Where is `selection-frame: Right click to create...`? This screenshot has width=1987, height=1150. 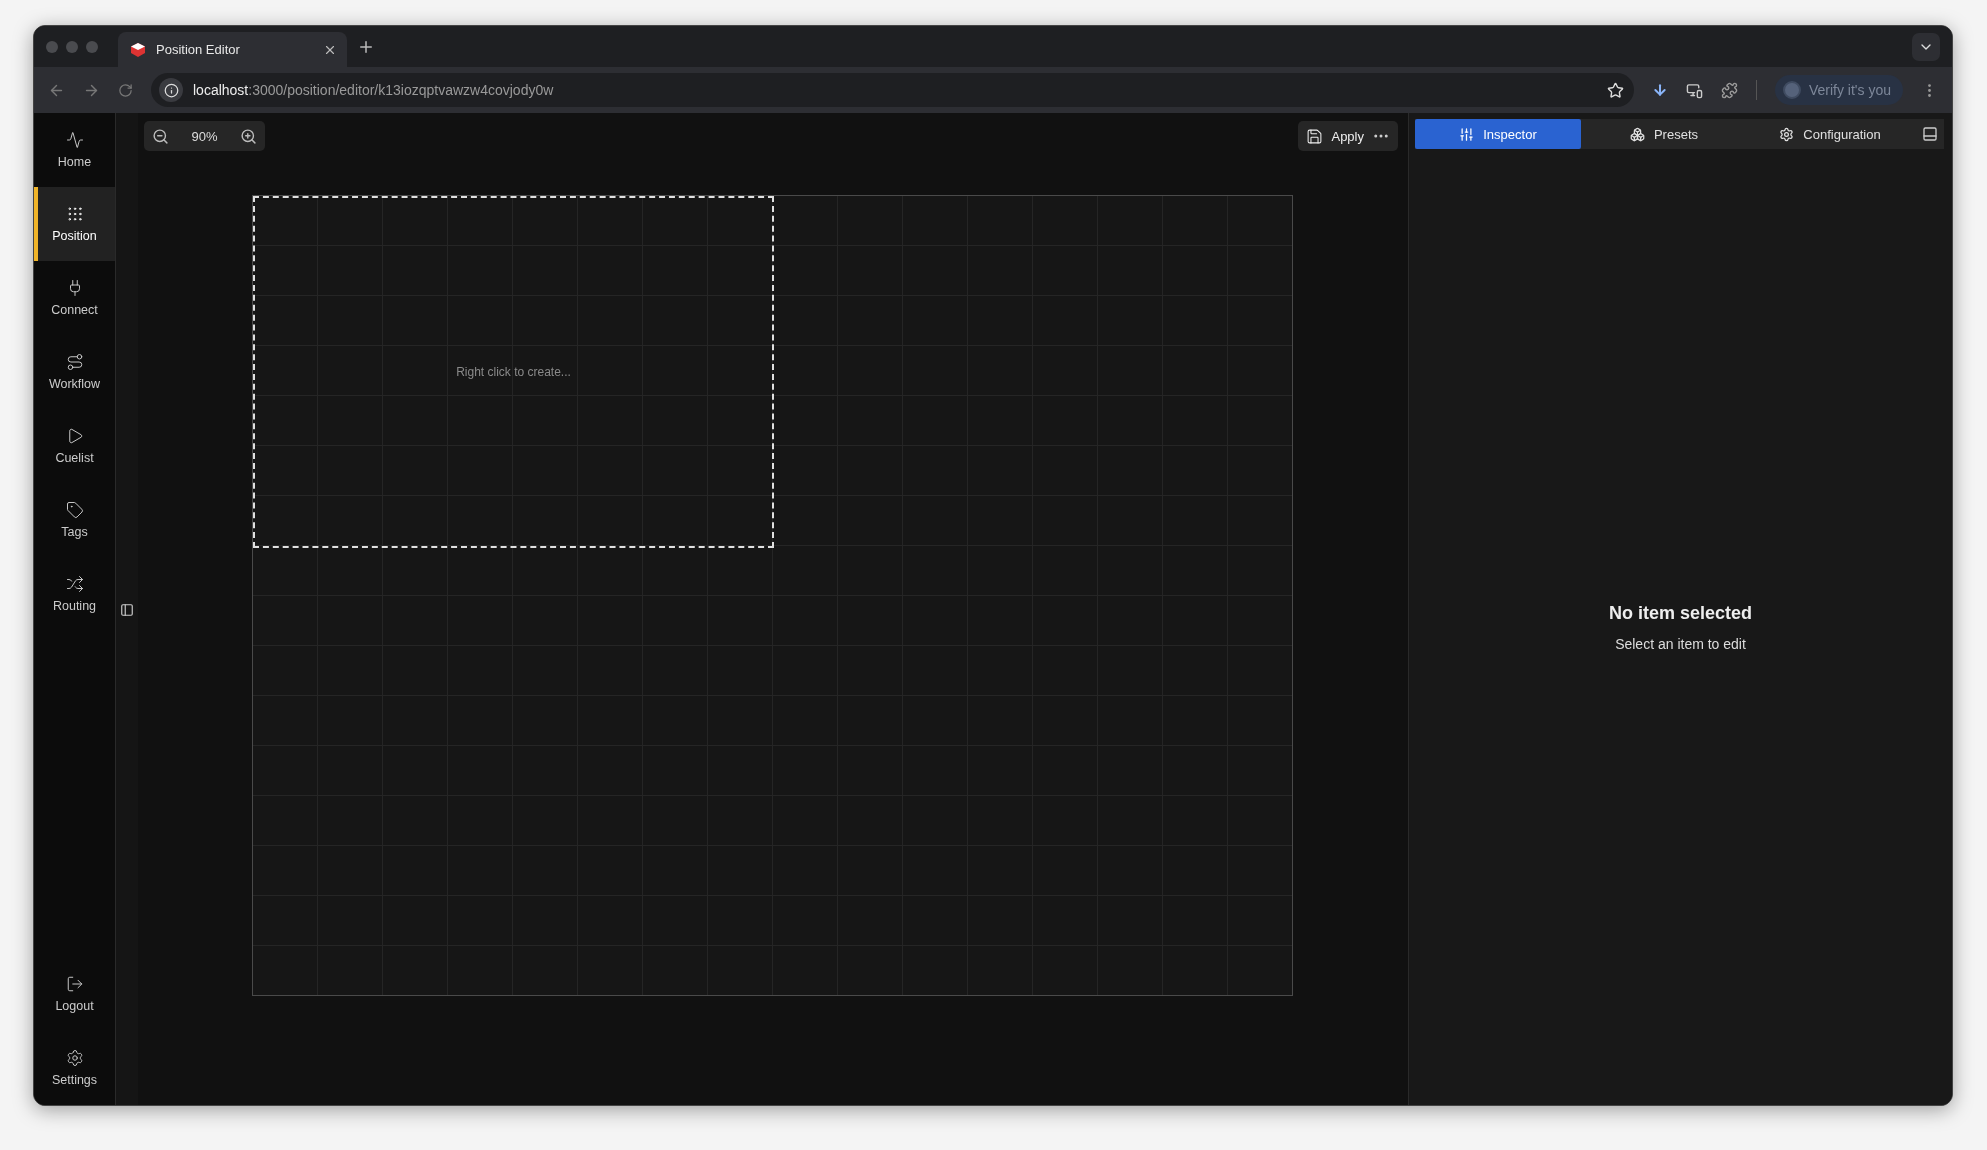
selection-frame: Right click to create... is located at coordinates (513, 372).